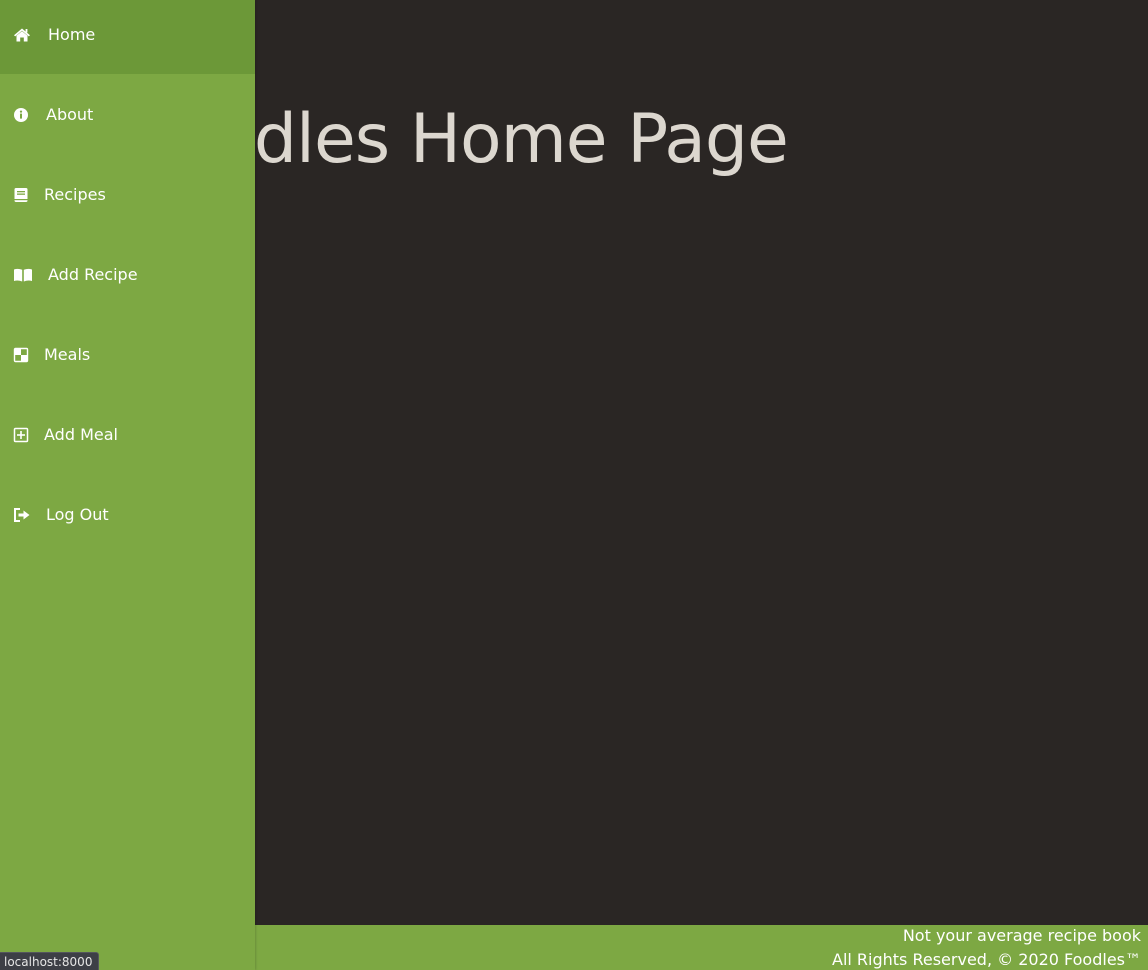 This screenshot has width=1148, height=970. What do you see at coordinates (1021, 935) in the screenshot?
I see `footer-tagline: Not your average recipe book` at bounding box center [1021, 935].